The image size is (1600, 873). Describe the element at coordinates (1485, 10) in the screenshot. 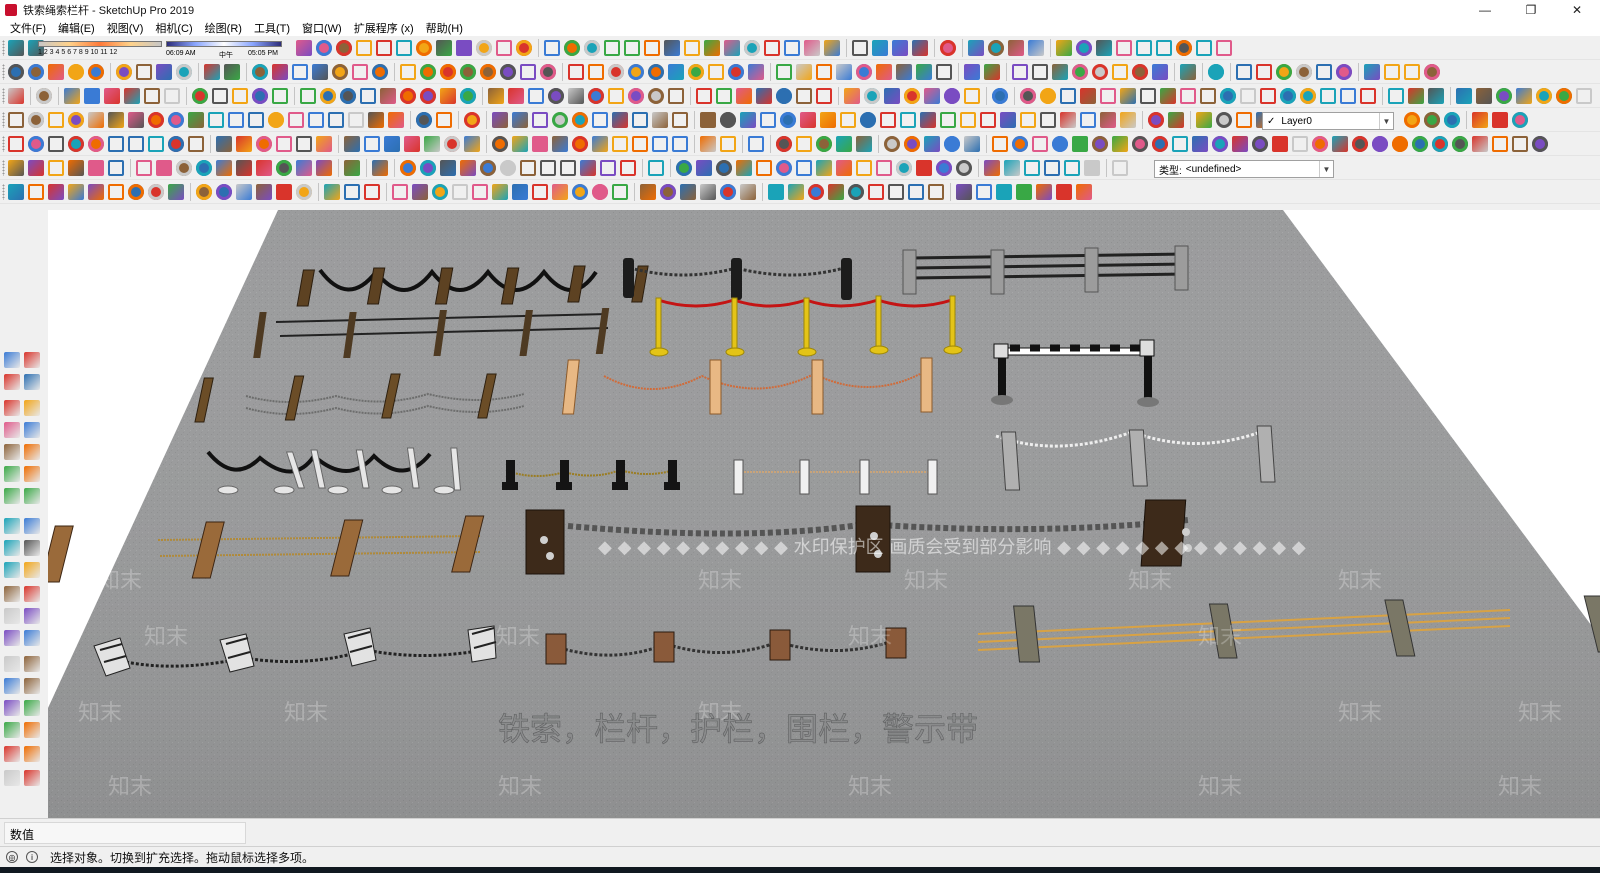

I see `minimize-button: —` at that location.